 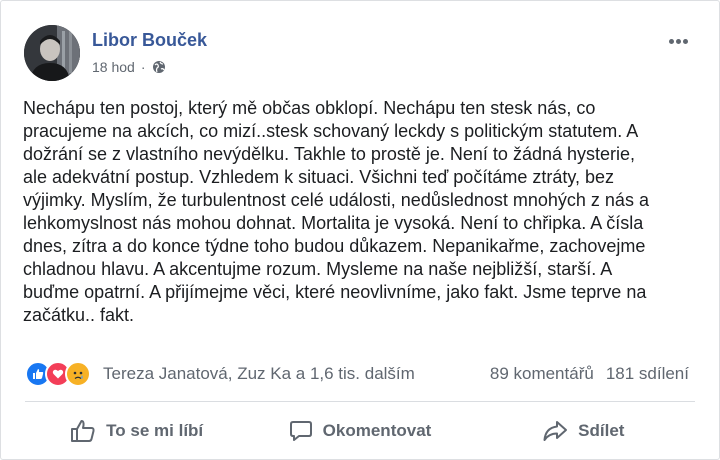 I want to click on more-options-icon, so click(x=681, y=41).